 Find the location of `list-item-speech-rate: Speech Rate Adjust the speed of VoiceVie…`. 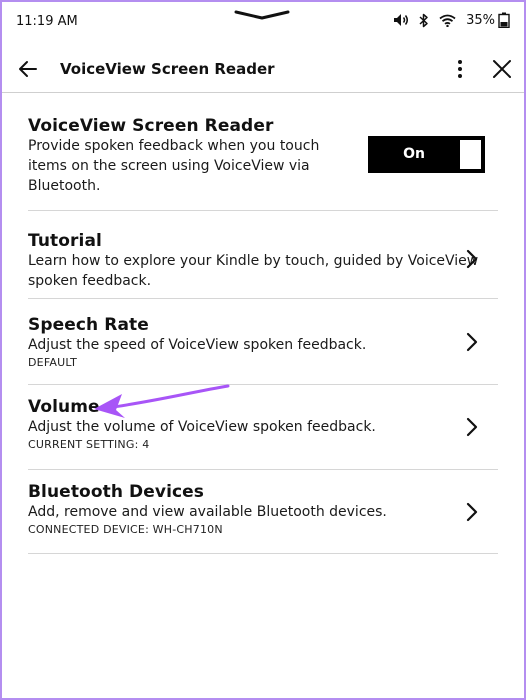

list-item-speech-rate: Speech Rate Adjust the speed of VoiceVie… is located at coordinates (263, 342).